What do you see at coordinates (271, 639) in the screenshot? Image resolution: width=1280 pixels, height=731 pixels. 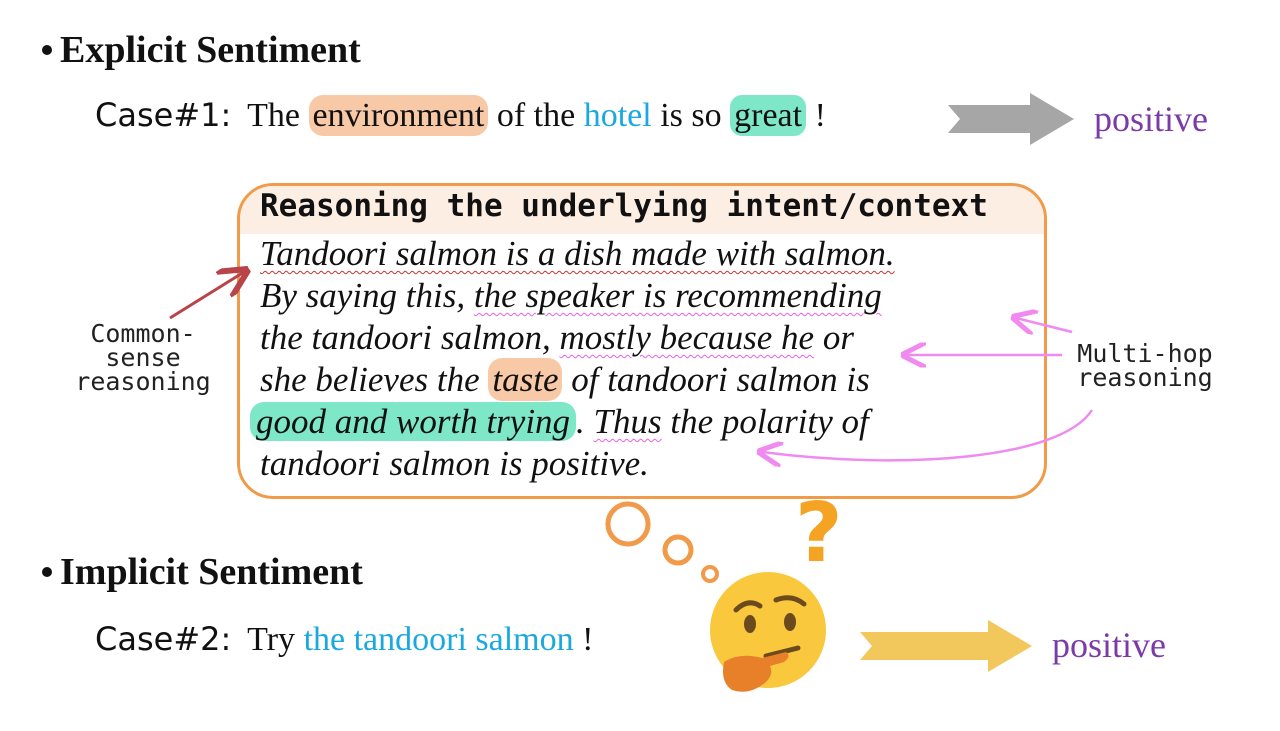 I see `case2-word-try: Try` at bounding box center [271, 639].